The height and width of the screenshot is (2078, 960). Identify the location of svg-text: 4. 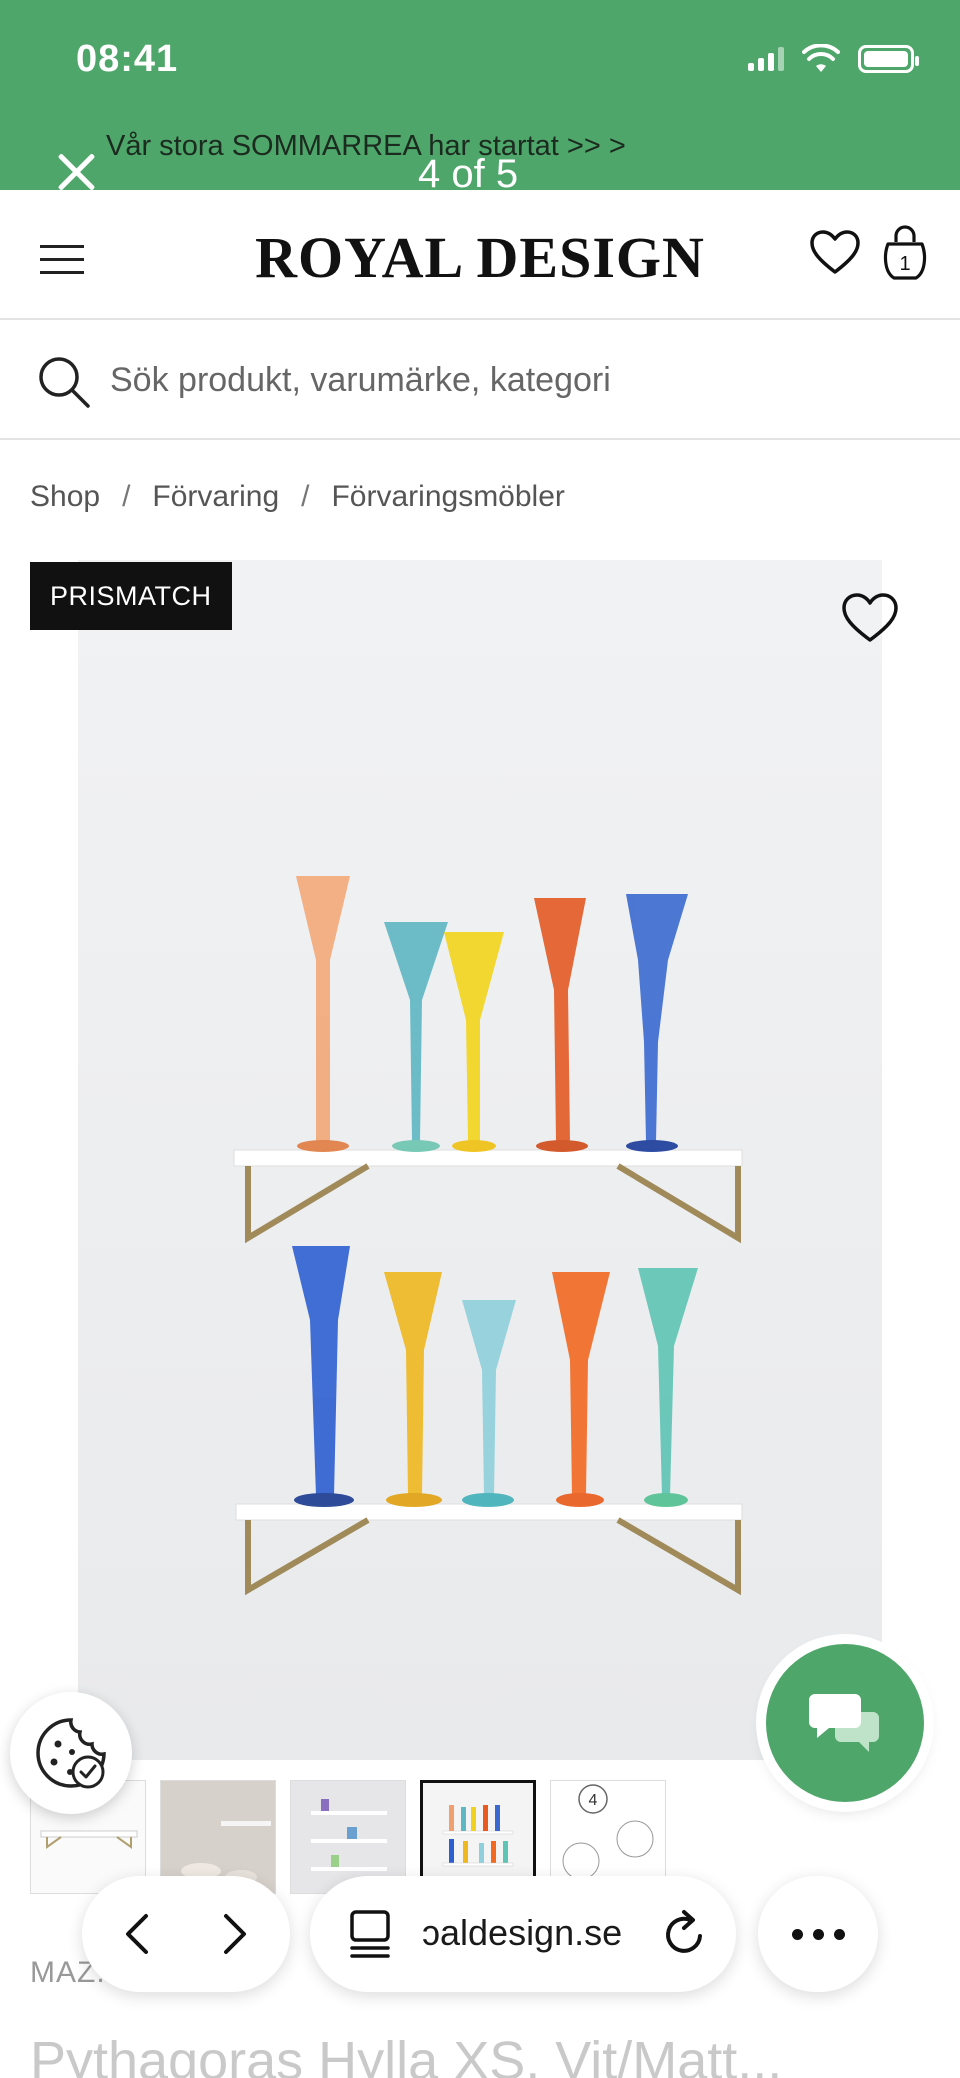
(593, 1800).